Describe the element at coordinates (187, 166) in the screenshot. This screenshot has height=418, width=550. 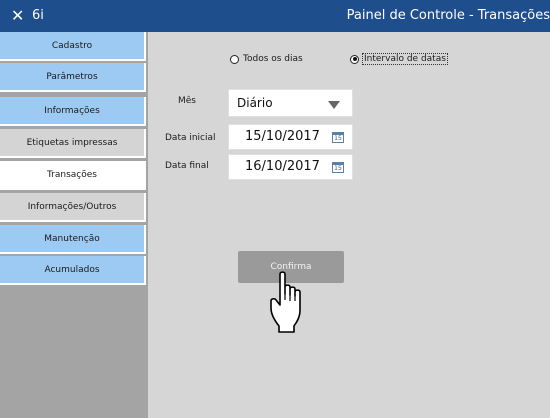
I see `end-date-label: Data final` at that location.